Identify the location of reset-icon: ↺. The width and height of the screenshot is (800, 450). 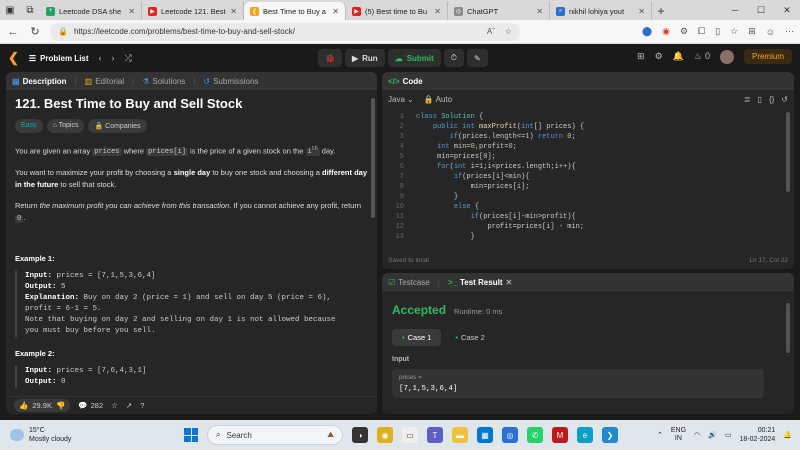
(784, 99).